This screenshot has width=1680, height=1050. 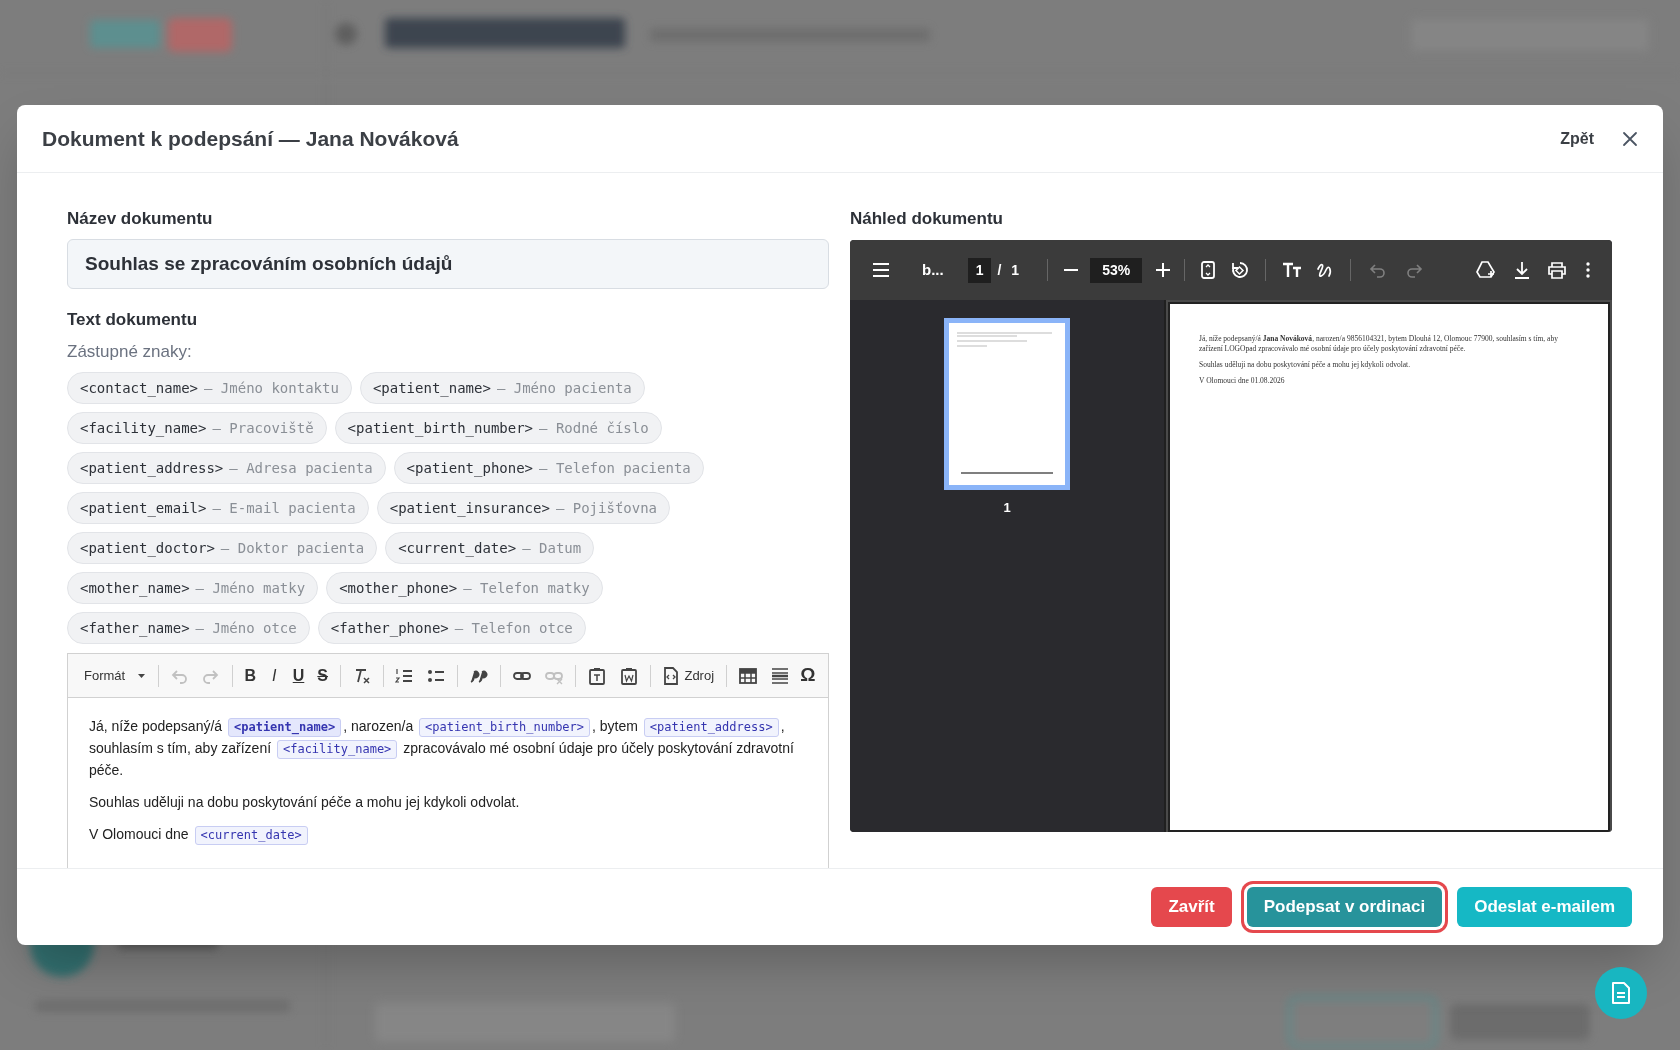 What do you see at coordinates (141, 675) in the screenshot?
I see `caret-icon` at bounding box center [141, 675].